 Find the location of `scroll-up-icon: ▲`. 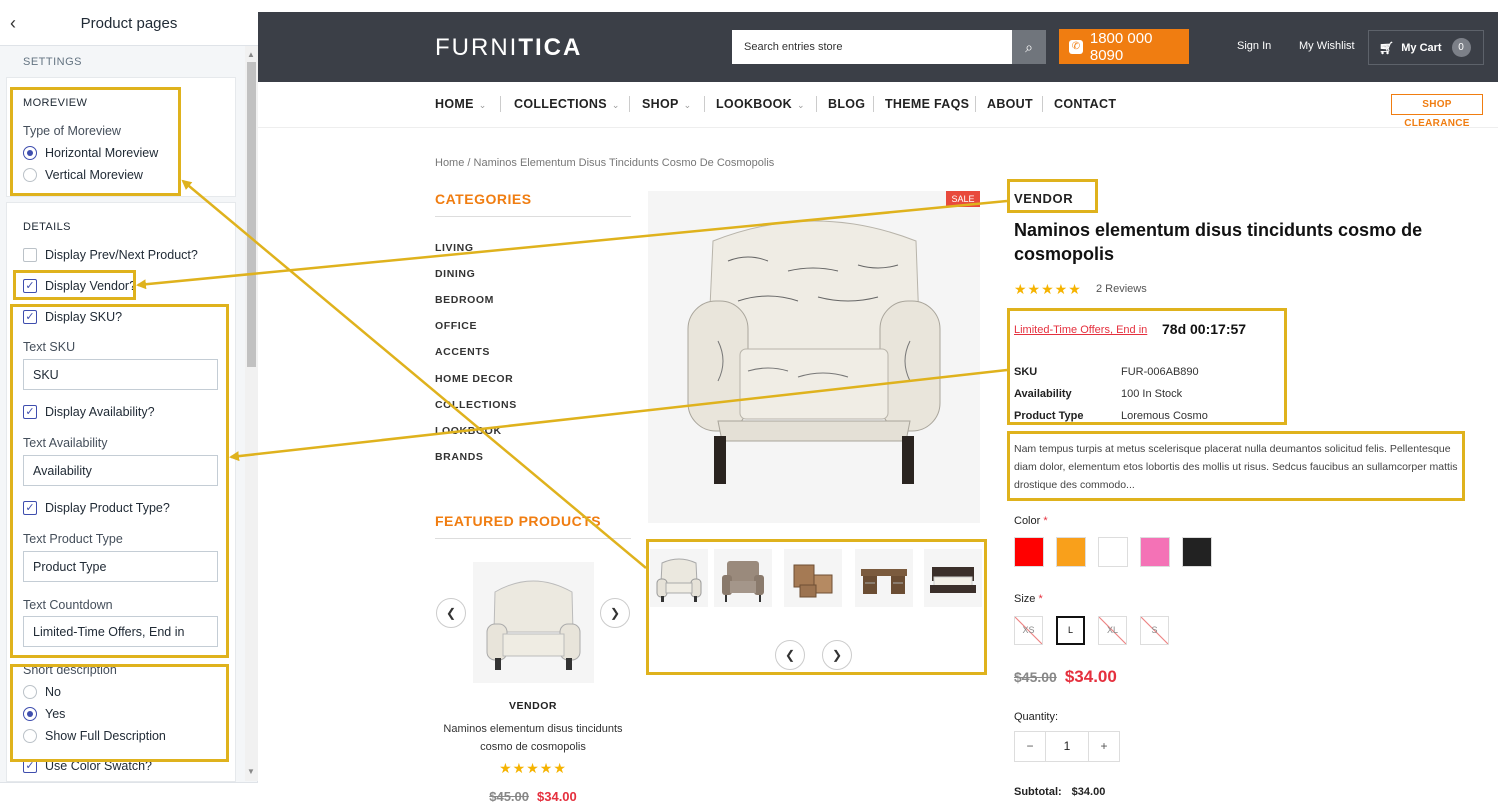

scroll-up-icon: ▲ is located at coordinates (251, 54).